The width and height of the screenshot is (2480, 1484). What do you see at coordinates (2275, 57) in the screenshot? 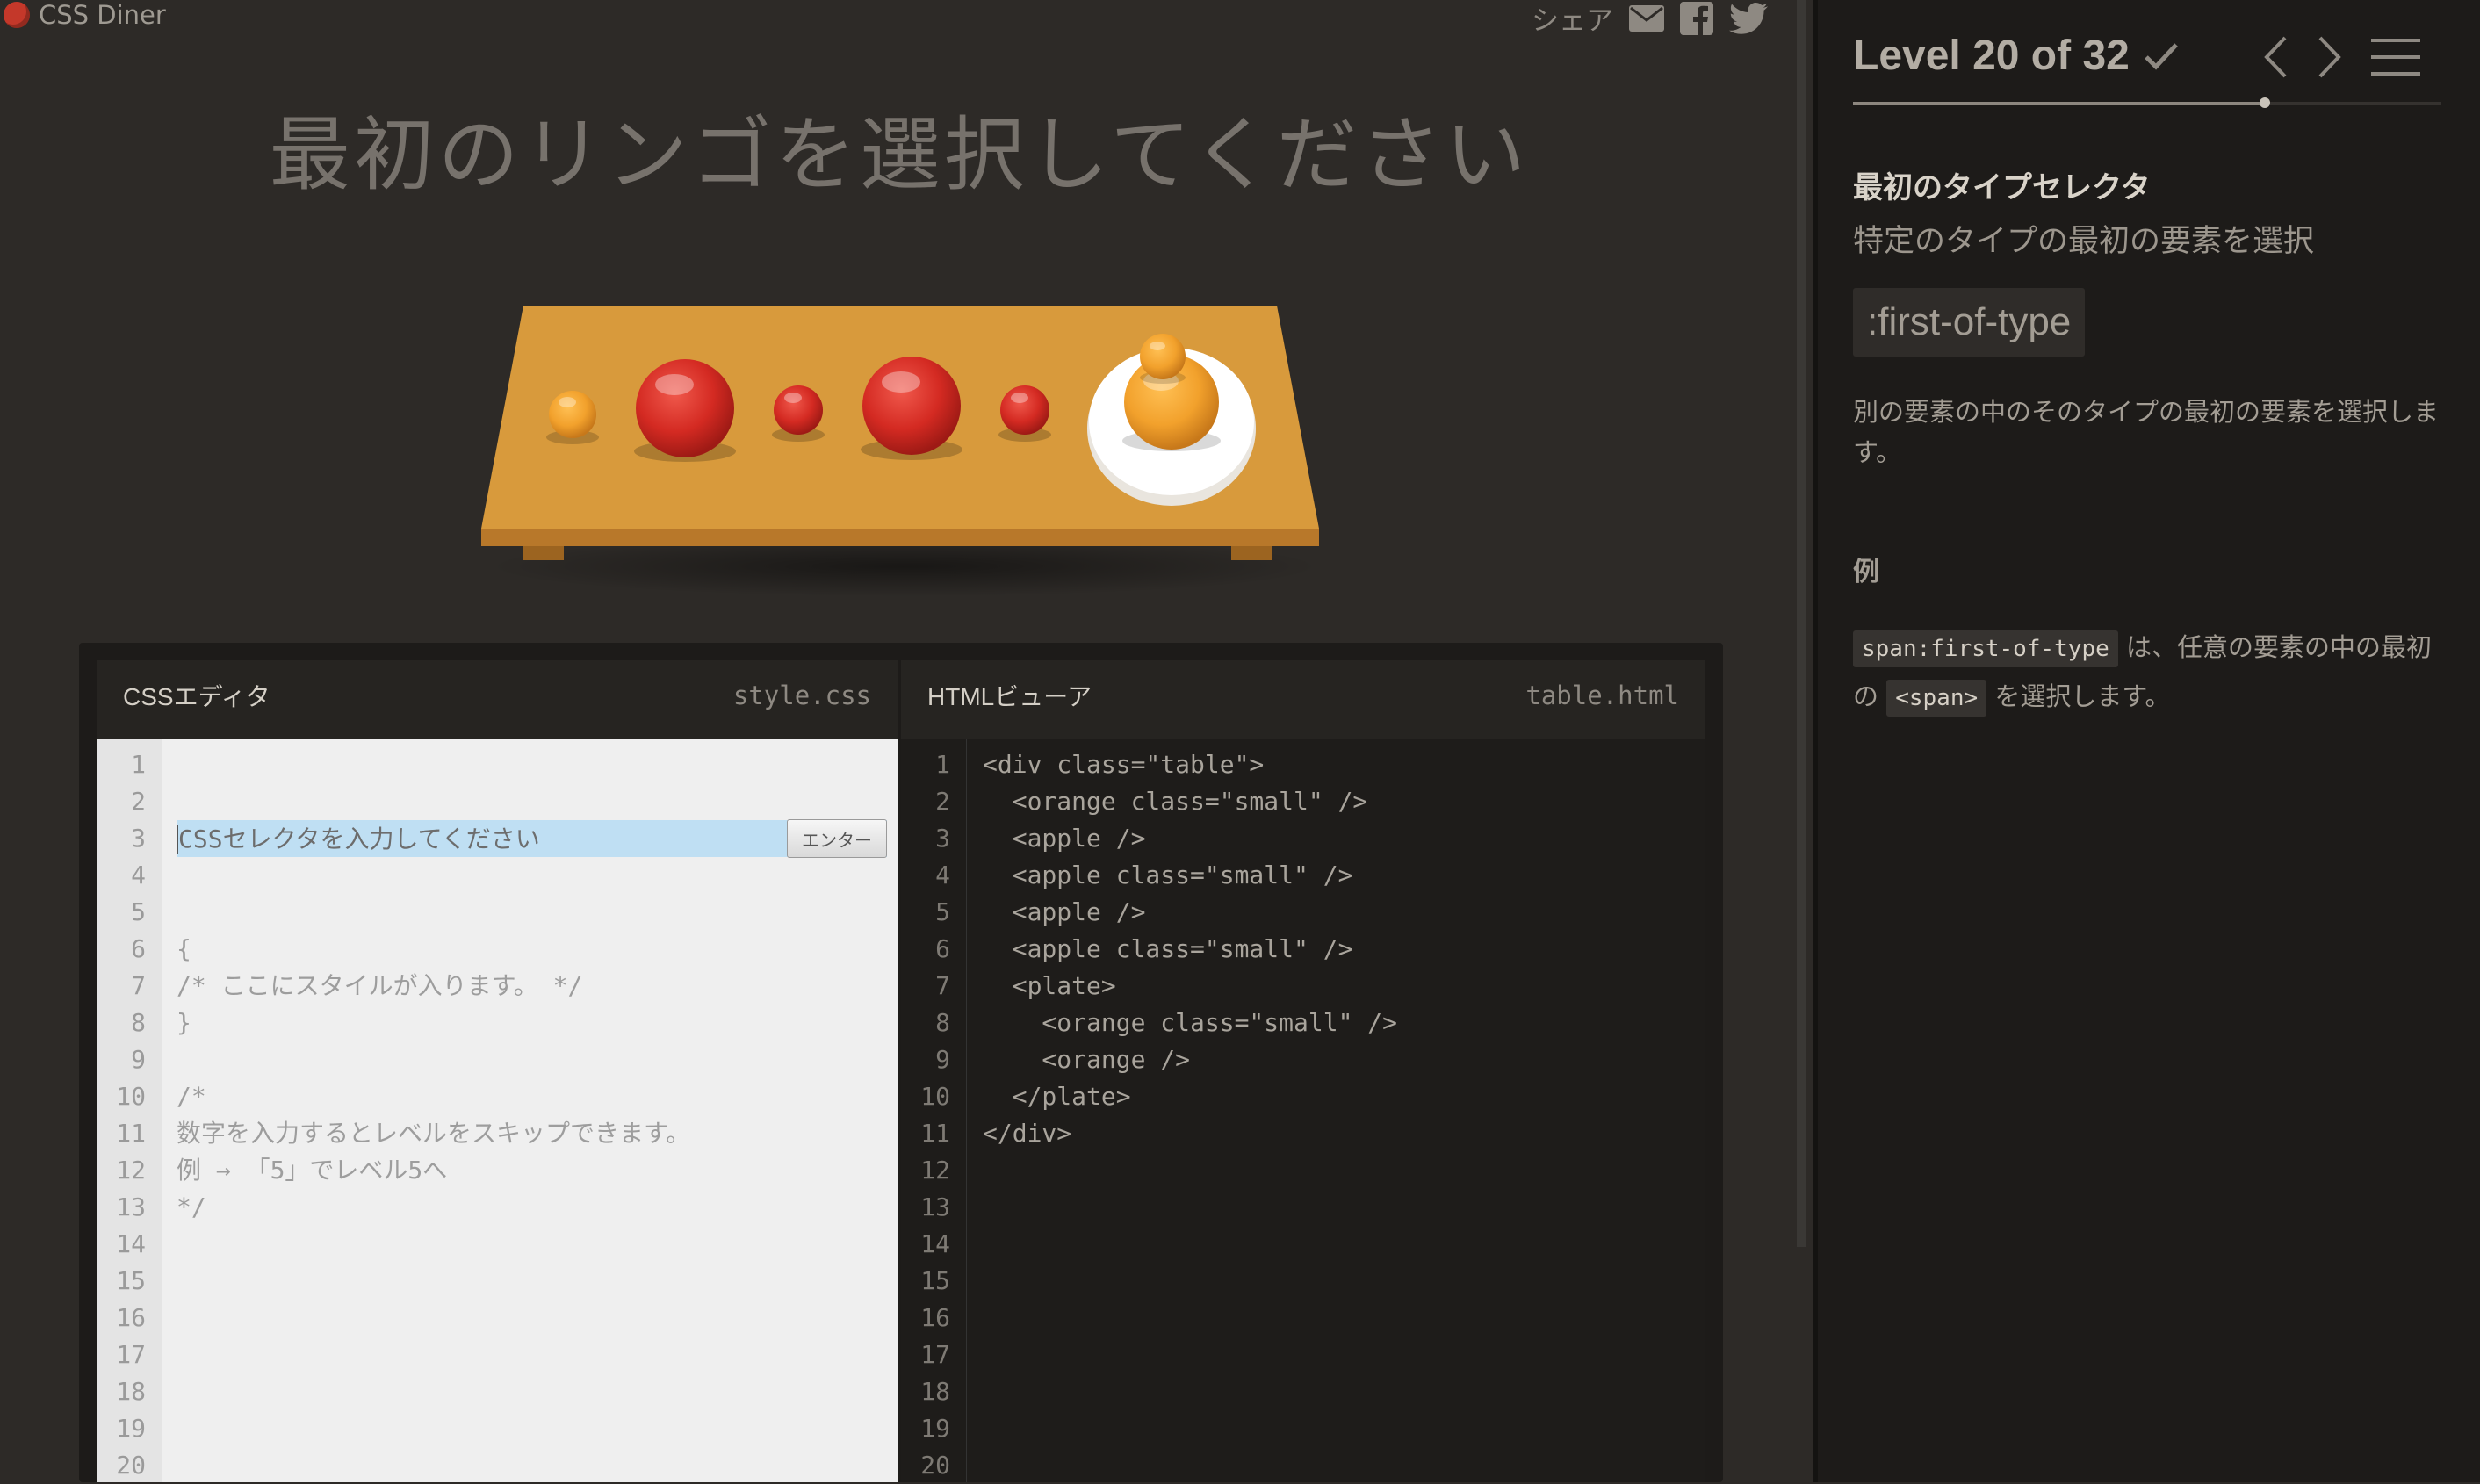
I see `previous-level-icon` at bounding box center [2275, 57].